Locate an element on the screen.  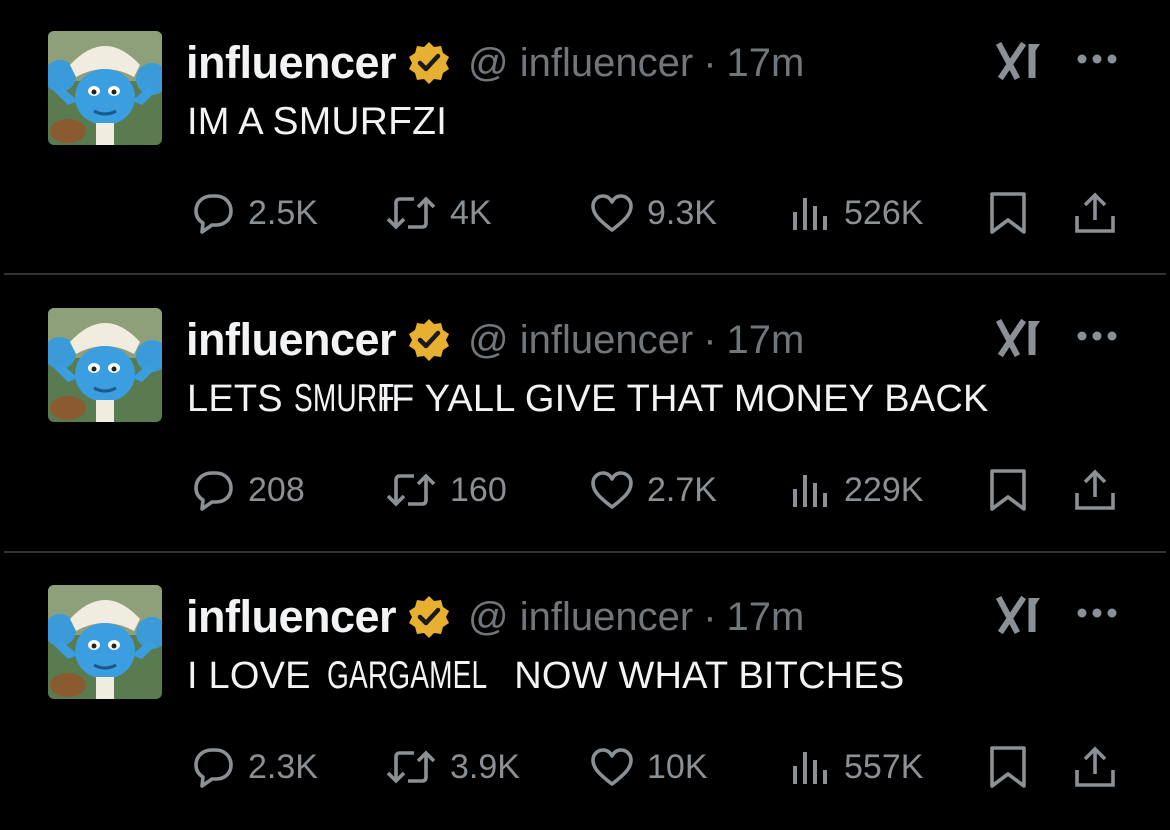
views-count: 557K is located at coordinates (884, 766).